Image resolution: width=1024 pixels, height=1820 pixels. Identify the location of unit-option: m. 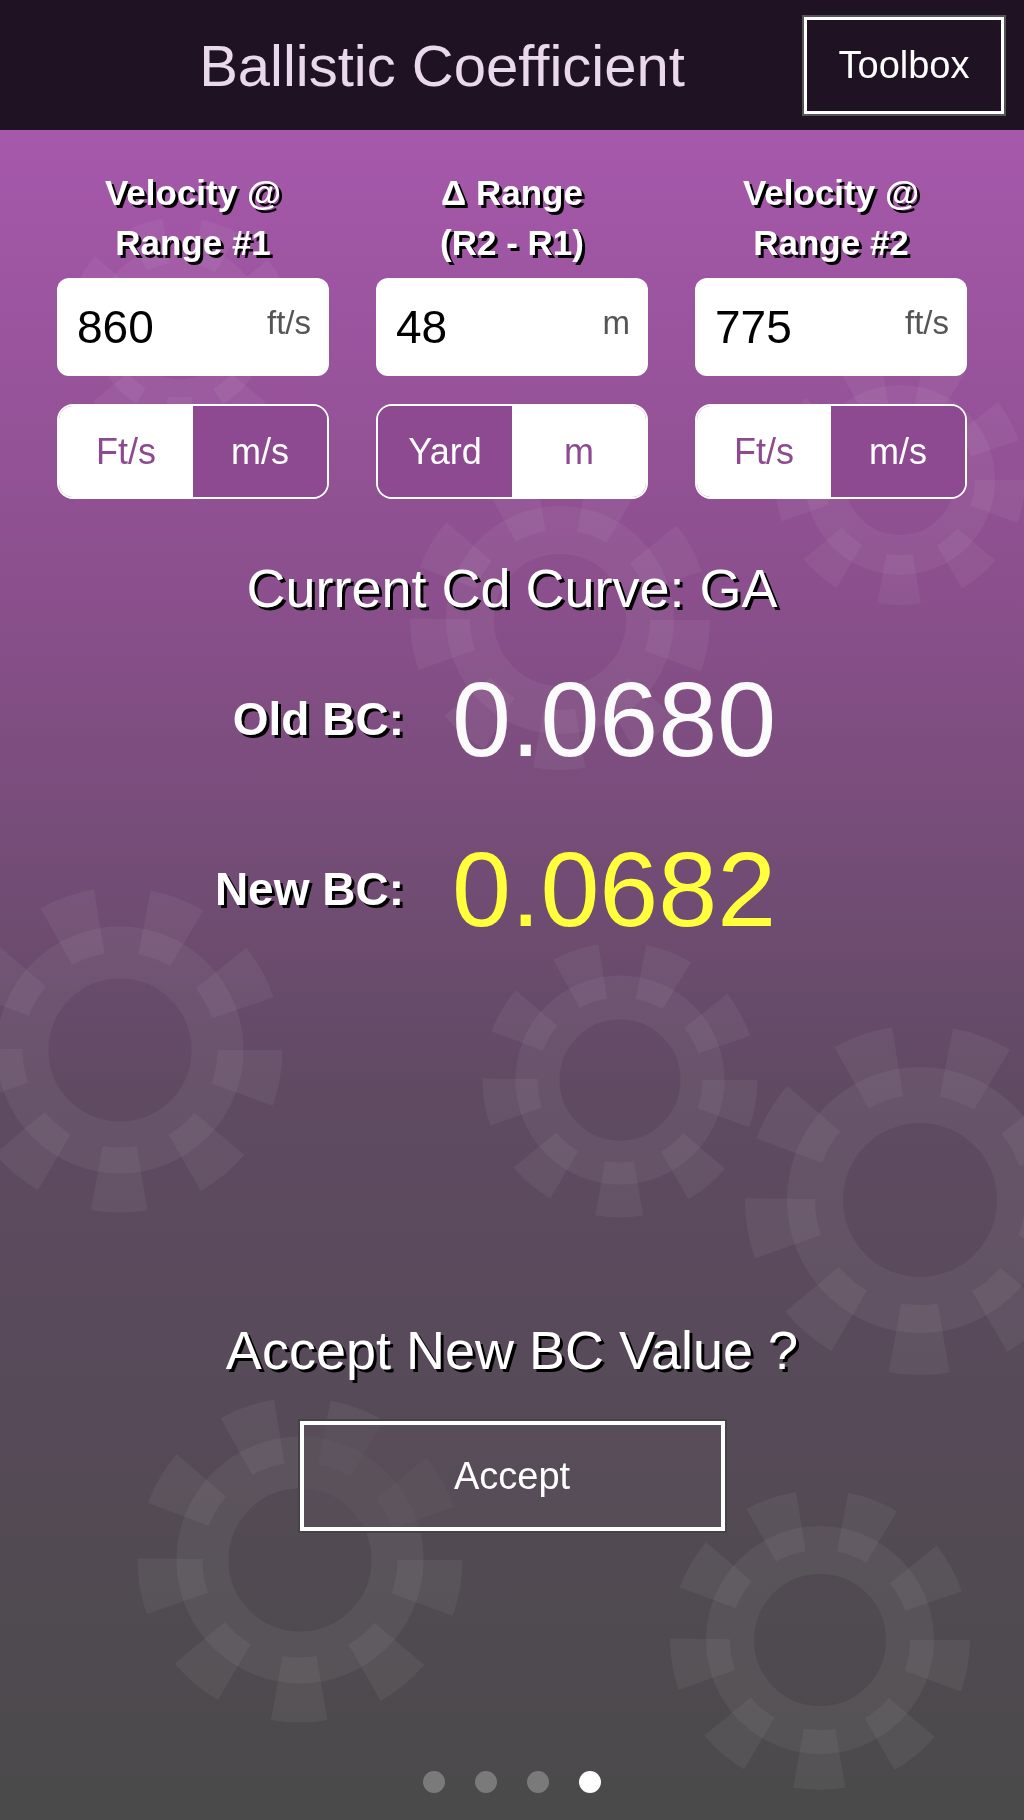
(579, 451).